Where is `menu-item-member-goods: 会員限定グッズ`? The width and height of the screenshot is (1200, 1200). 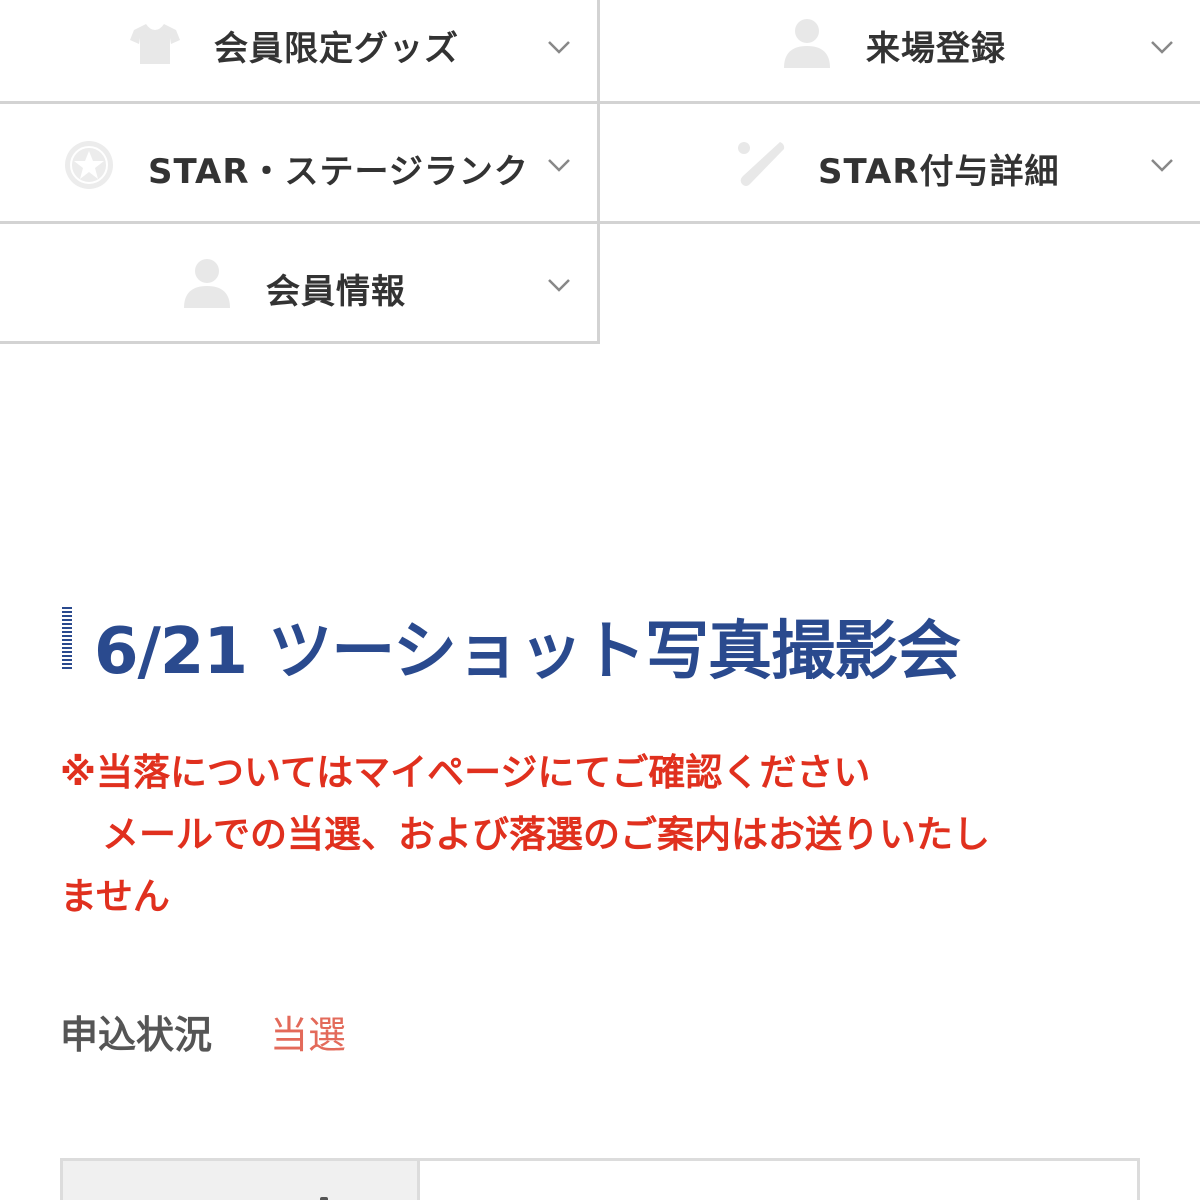
menu-item-member-goods: 会員限定グッズ is located at coordinates (300, 52).